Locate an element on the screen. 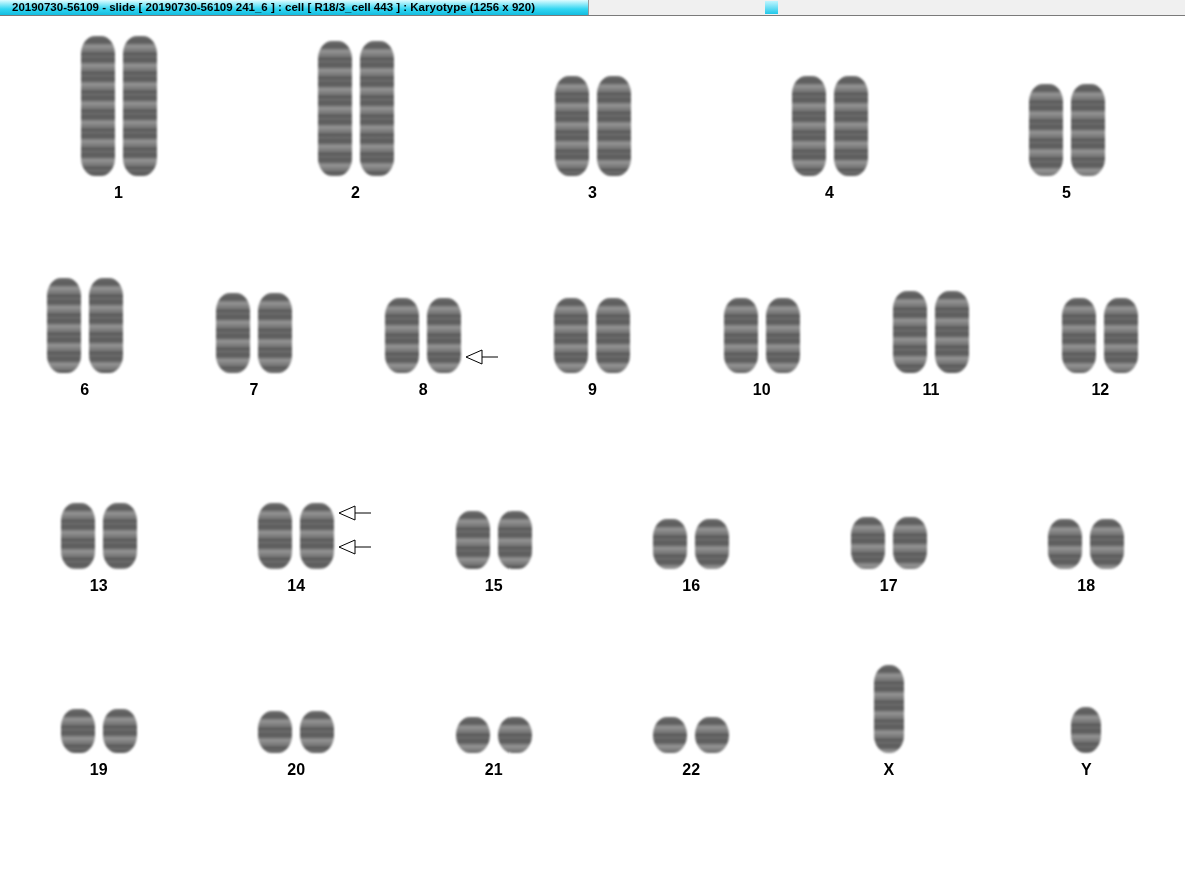 This screenshot has height=879, width=1185. chromosome-label: 16 is located at coordinates (691, 586).